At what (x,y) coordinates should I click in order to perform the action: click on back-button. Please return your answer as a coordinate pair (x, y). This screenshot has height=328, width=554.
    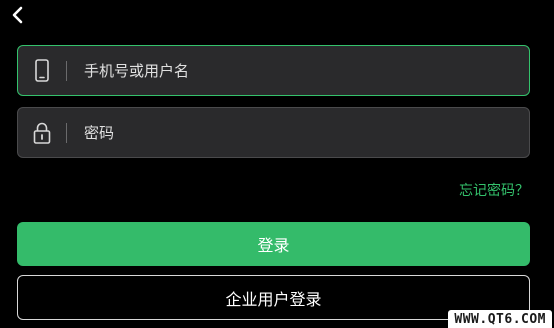
    Looking at the image, I should click on (18, 15).